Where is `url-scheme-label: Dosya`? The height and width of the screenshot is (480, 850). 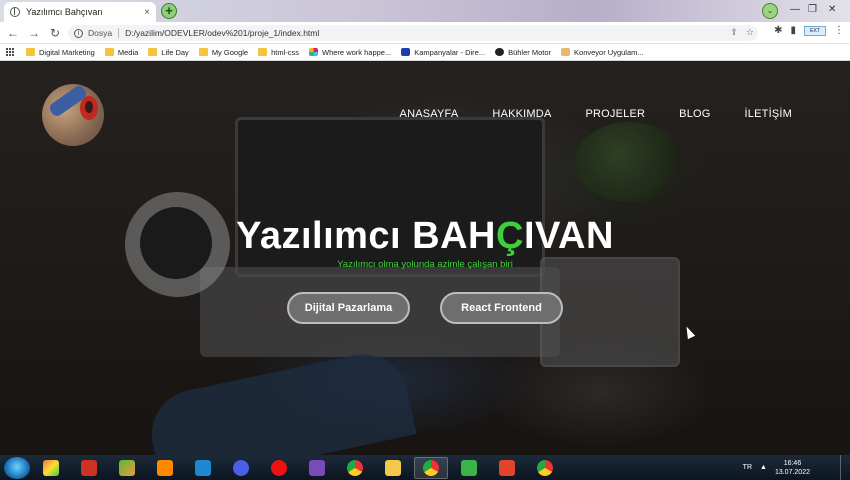 url-scheme-label: Dosya is located at coordinates (100, 33).